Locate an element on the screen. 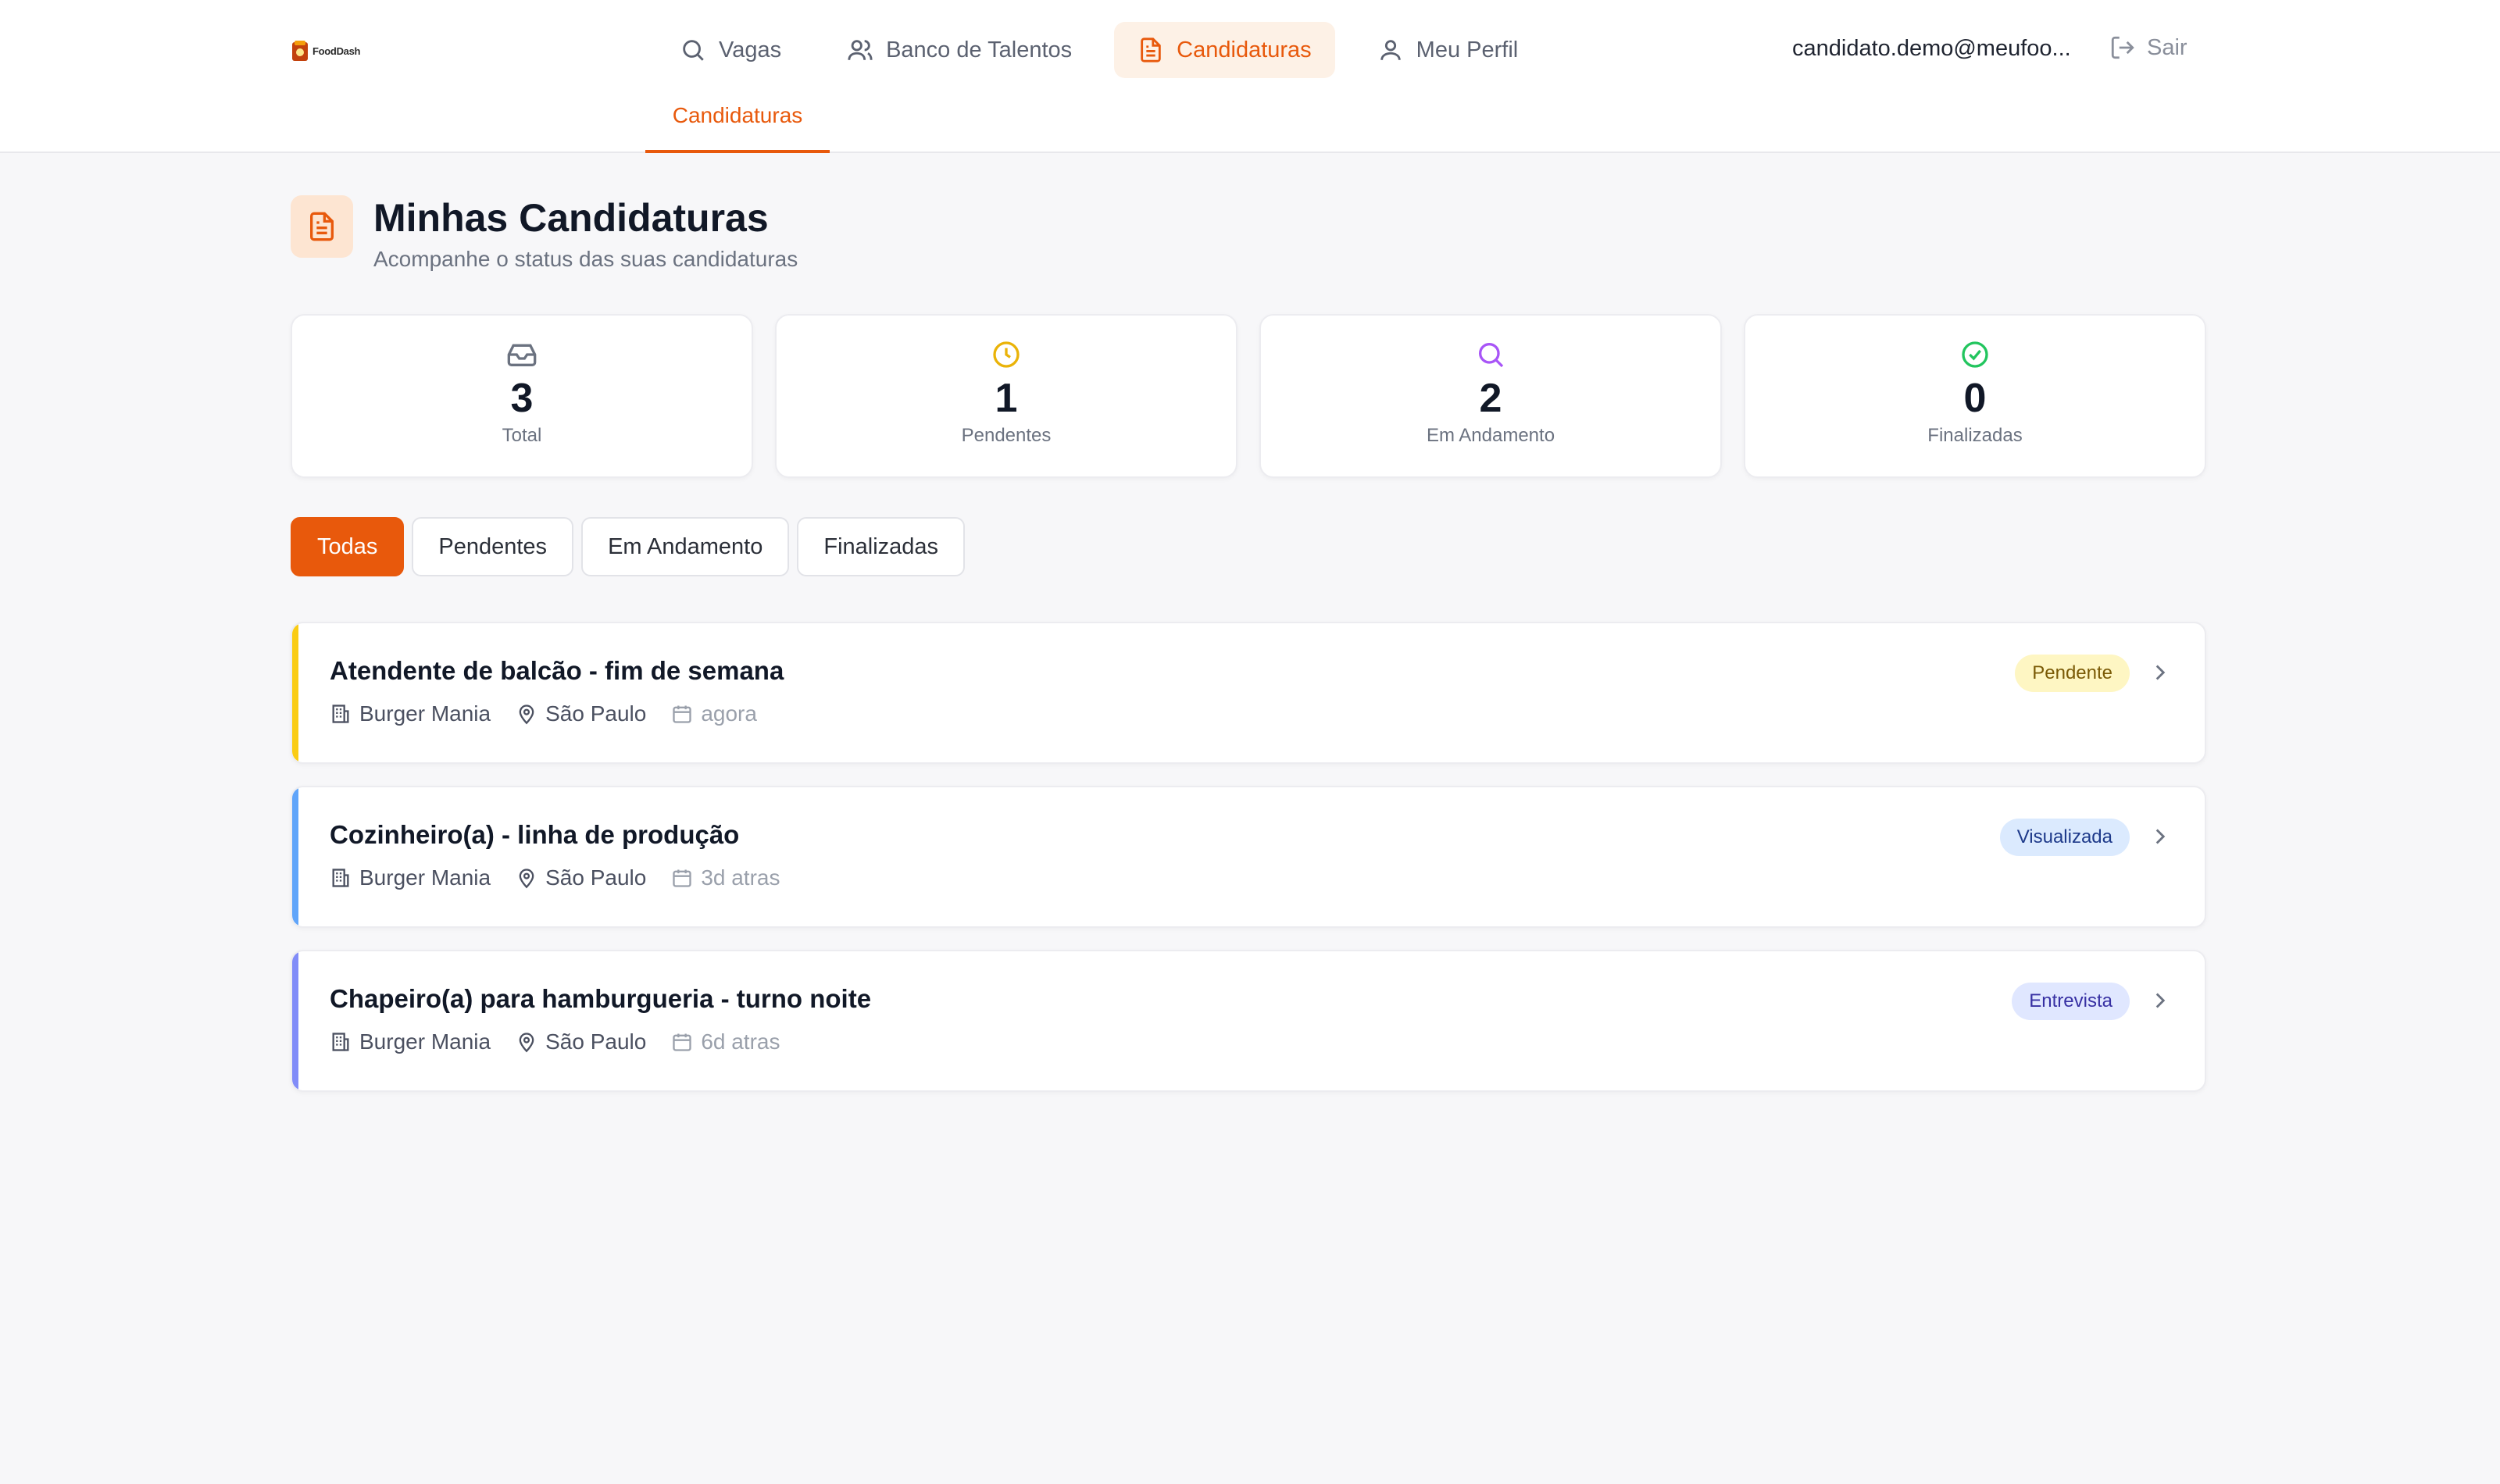  applied-date: 3d atras is located at coordinates (740, 877).